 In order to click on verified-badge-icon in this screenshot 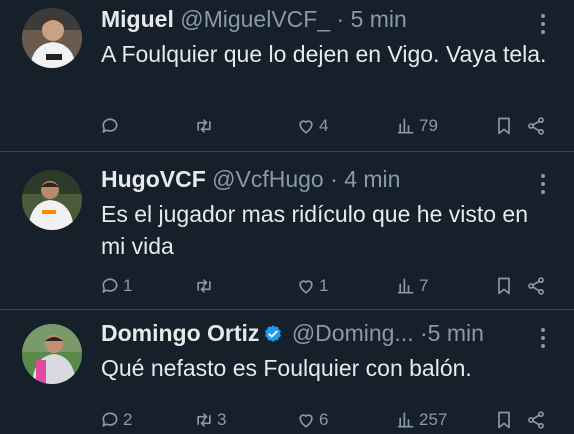, I will do `click(273, 333)`.